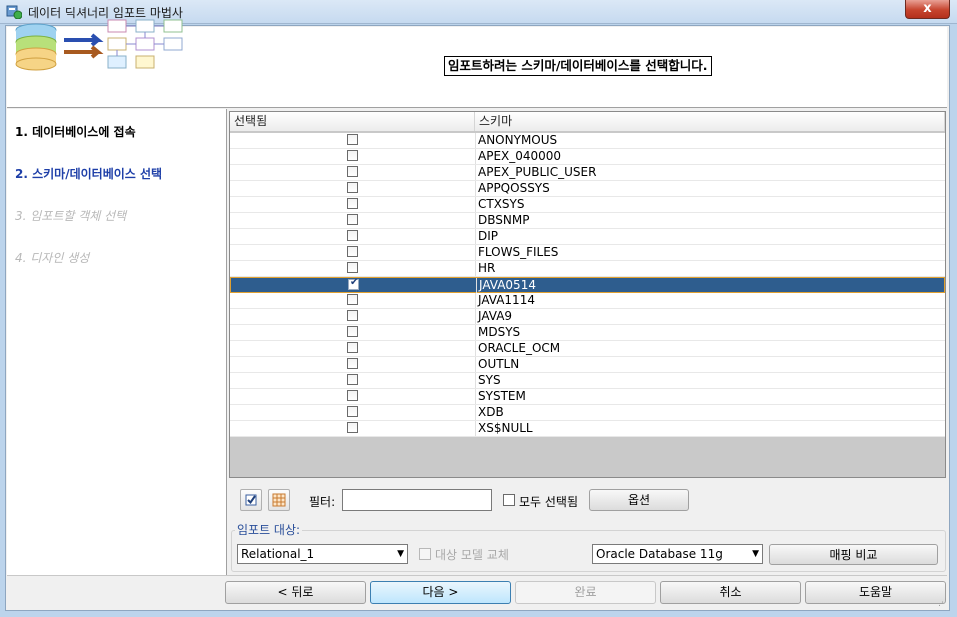 The height and width of the screenshot is (617, 957). What do you see at coordinates (352, 121) in the screenshot?
I see `column-header-selected: 선택됨` at bounding box center [352, 121].